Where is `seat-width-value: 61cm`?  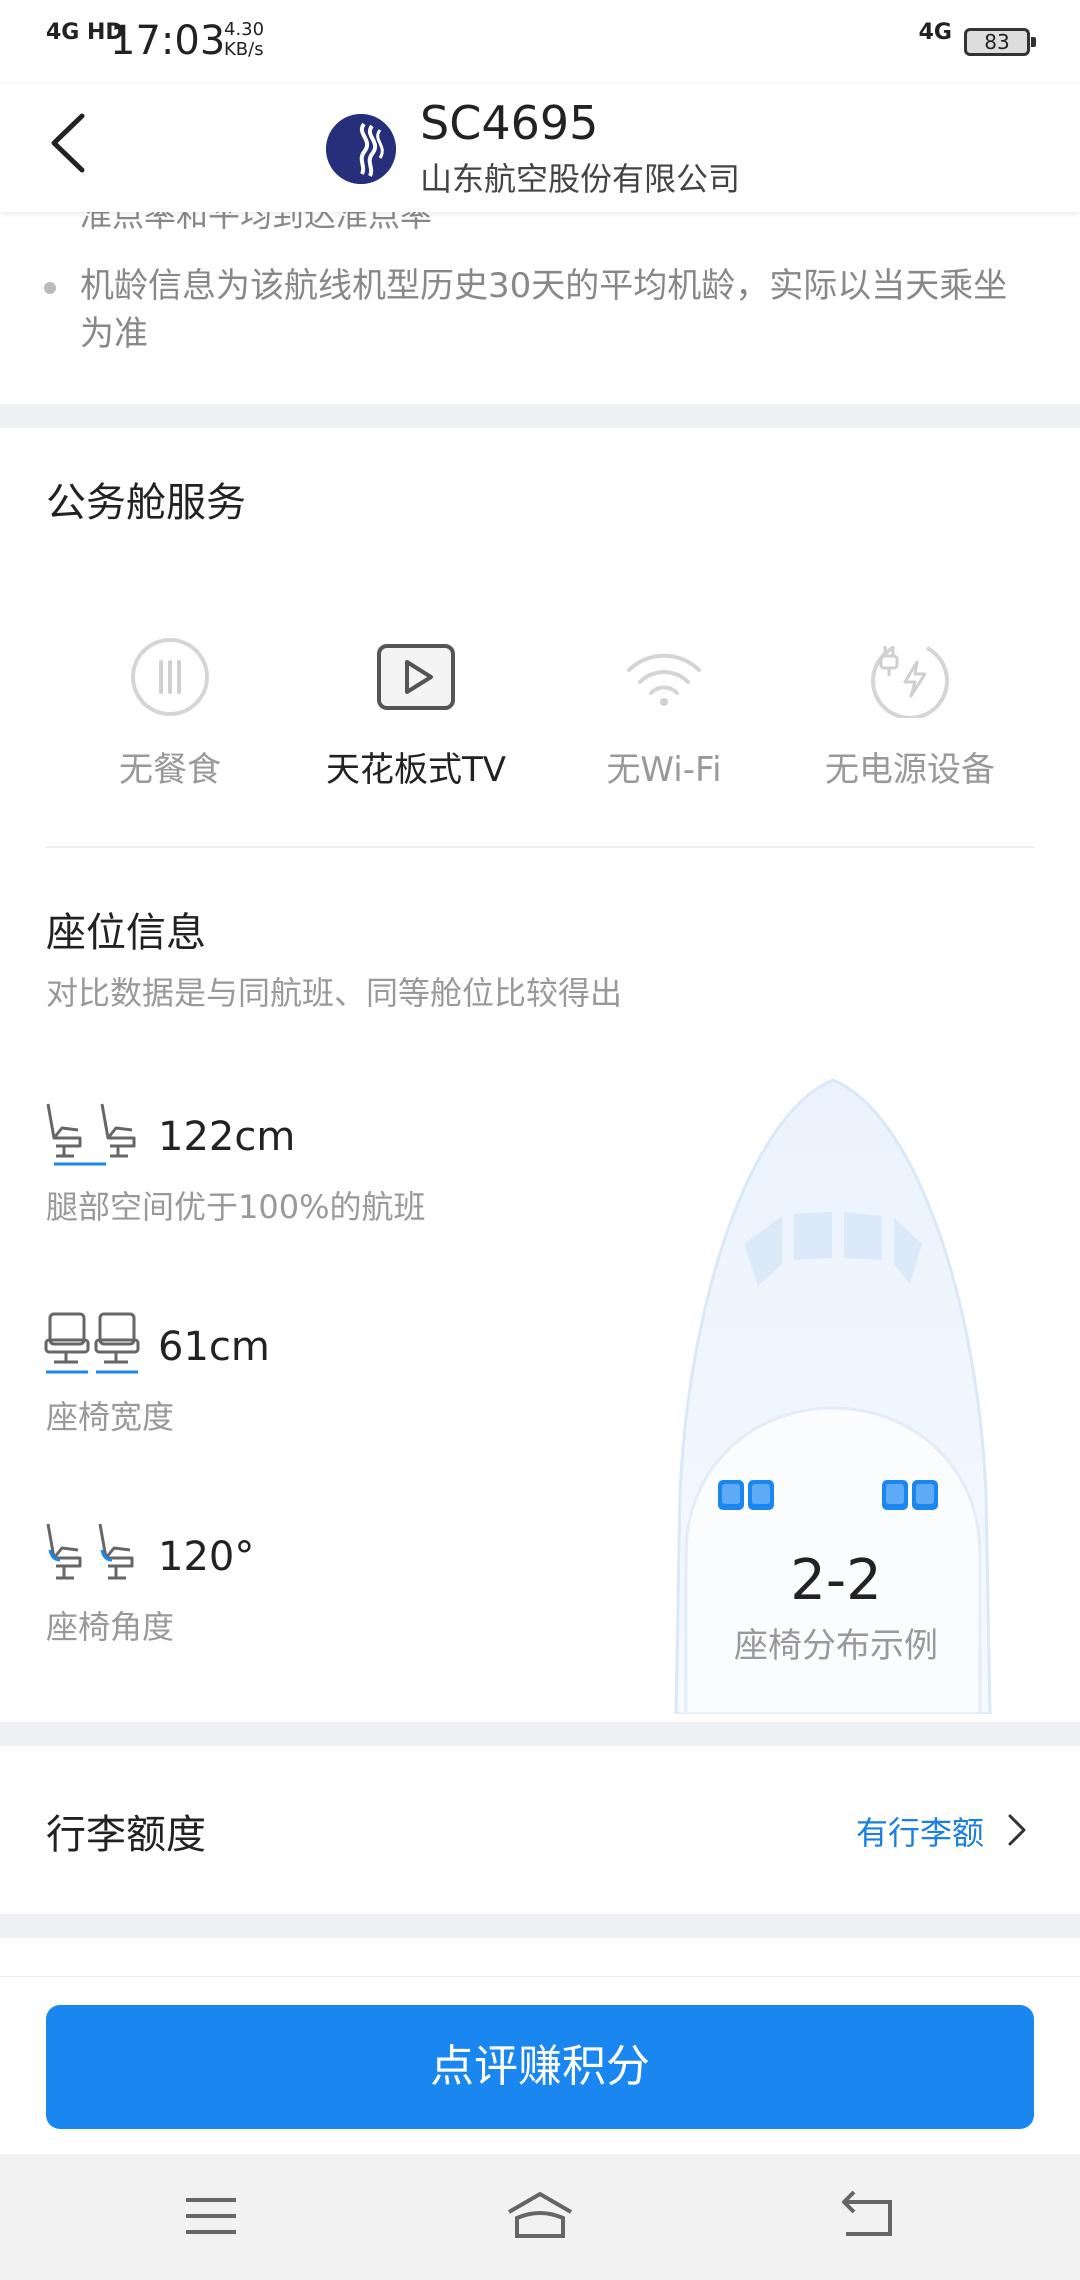
seat-width-value: 61cm is located at coordinates (214, 1347).